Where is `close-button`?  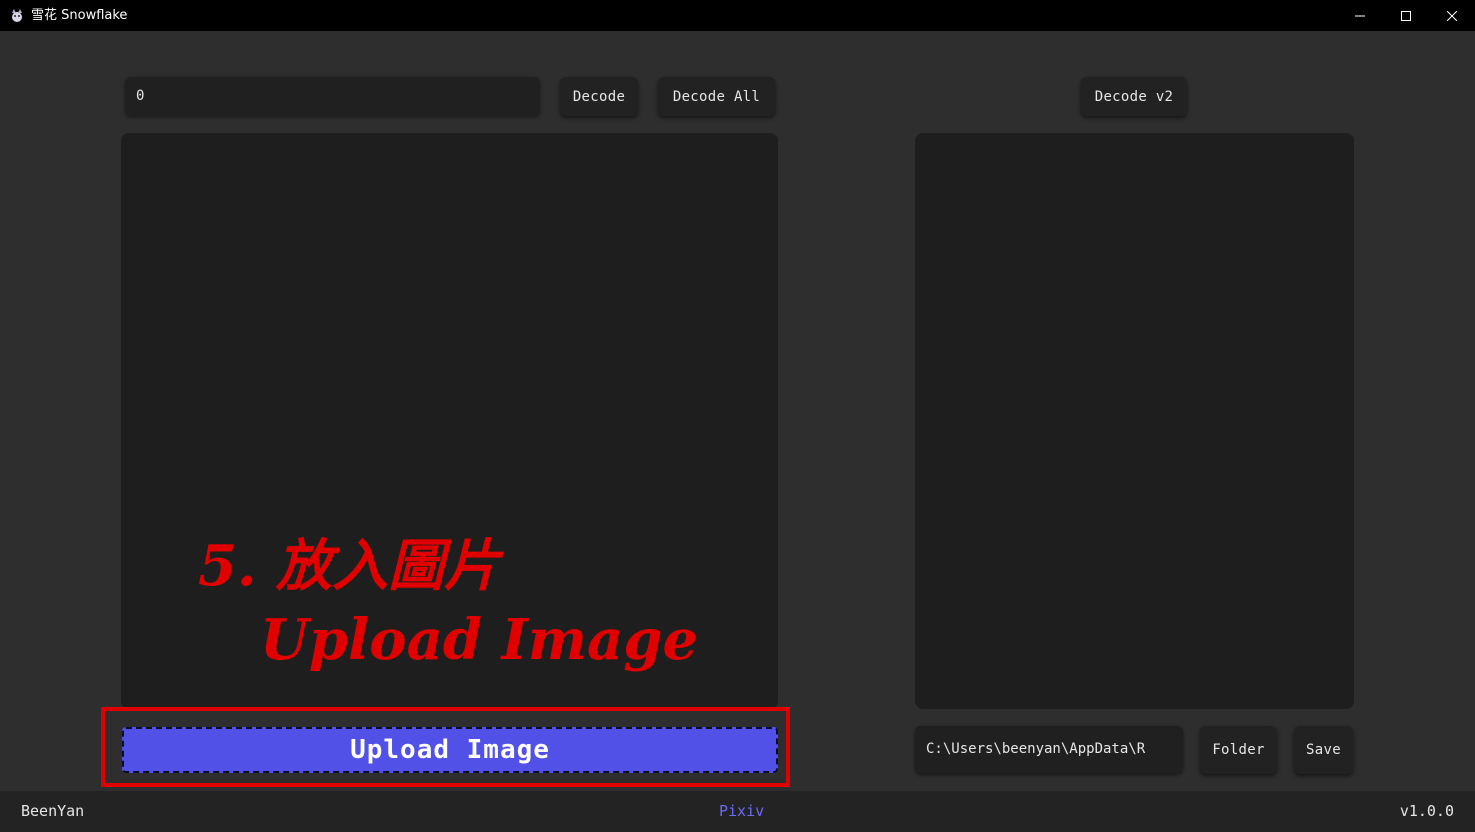 close-button is located at coordinates (1452, 15).